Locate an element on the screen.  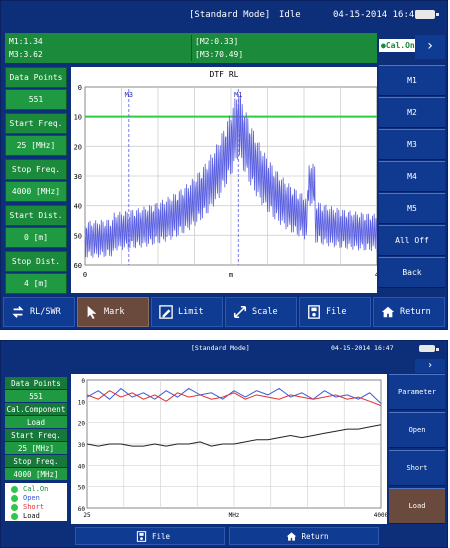
chart-title: DTF RL is located at coordinates (224, 74).